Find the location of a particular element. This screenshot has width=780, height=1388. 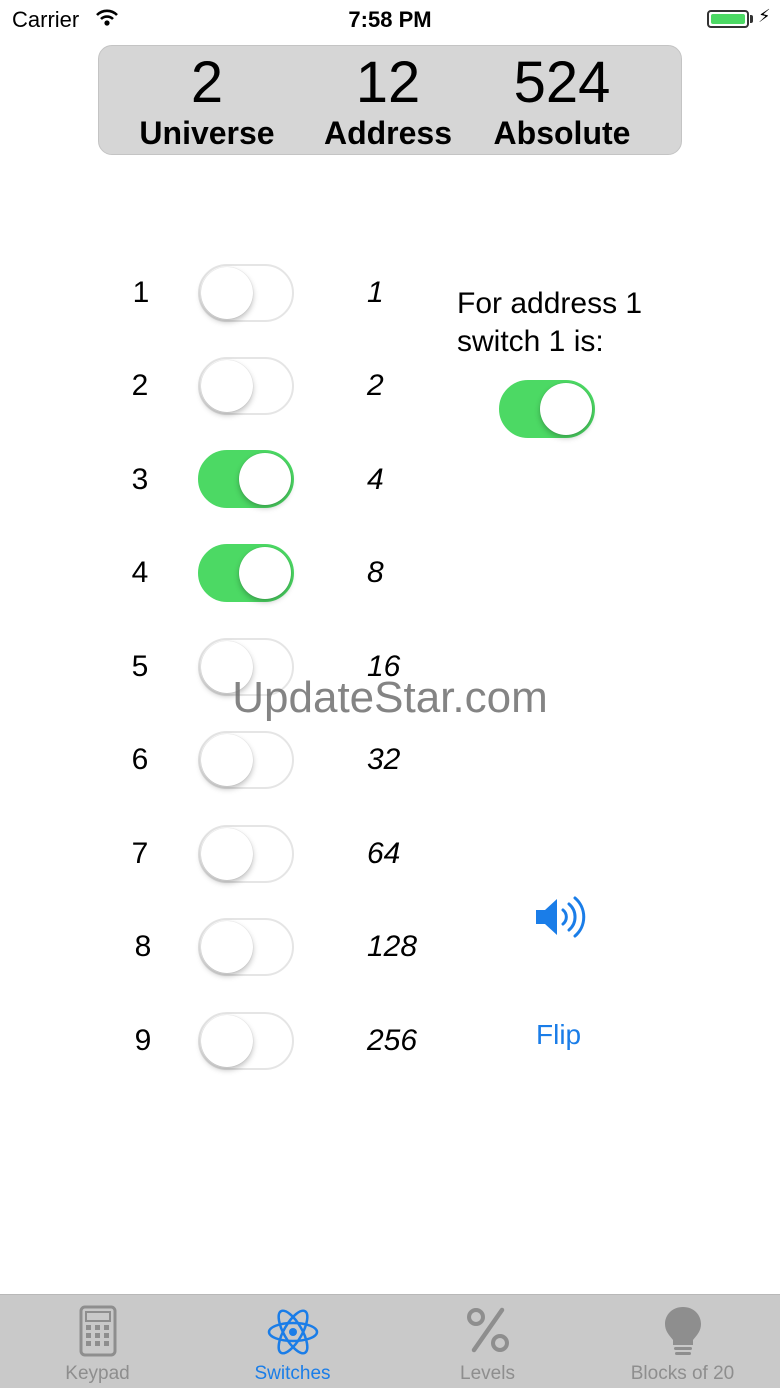

switch-value: 128 is located at coordinates (392, 946).